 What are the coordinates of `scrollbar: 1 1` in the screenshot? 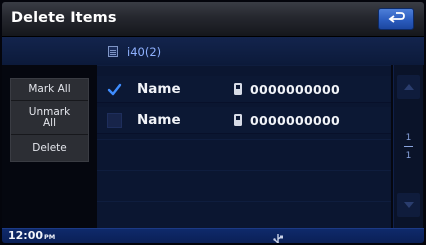 It's located at (408, 146).